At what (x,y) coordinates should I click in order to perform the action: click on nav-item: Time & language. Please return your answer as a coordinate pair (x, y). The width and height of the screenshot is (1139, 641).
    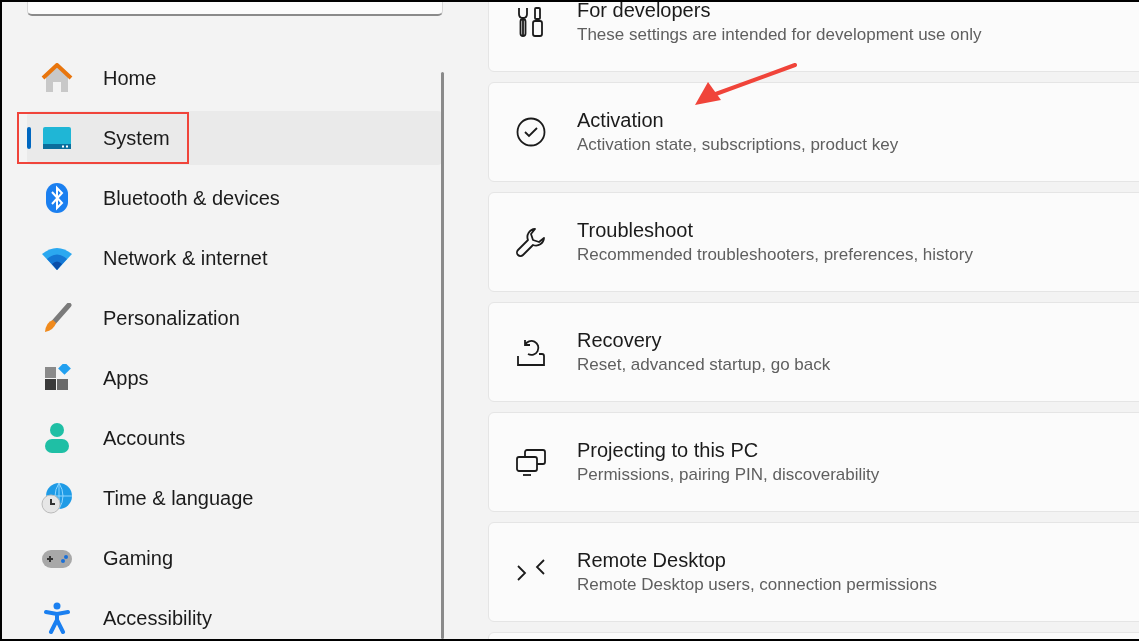
    Looking at the image, I should click on (235, 498).